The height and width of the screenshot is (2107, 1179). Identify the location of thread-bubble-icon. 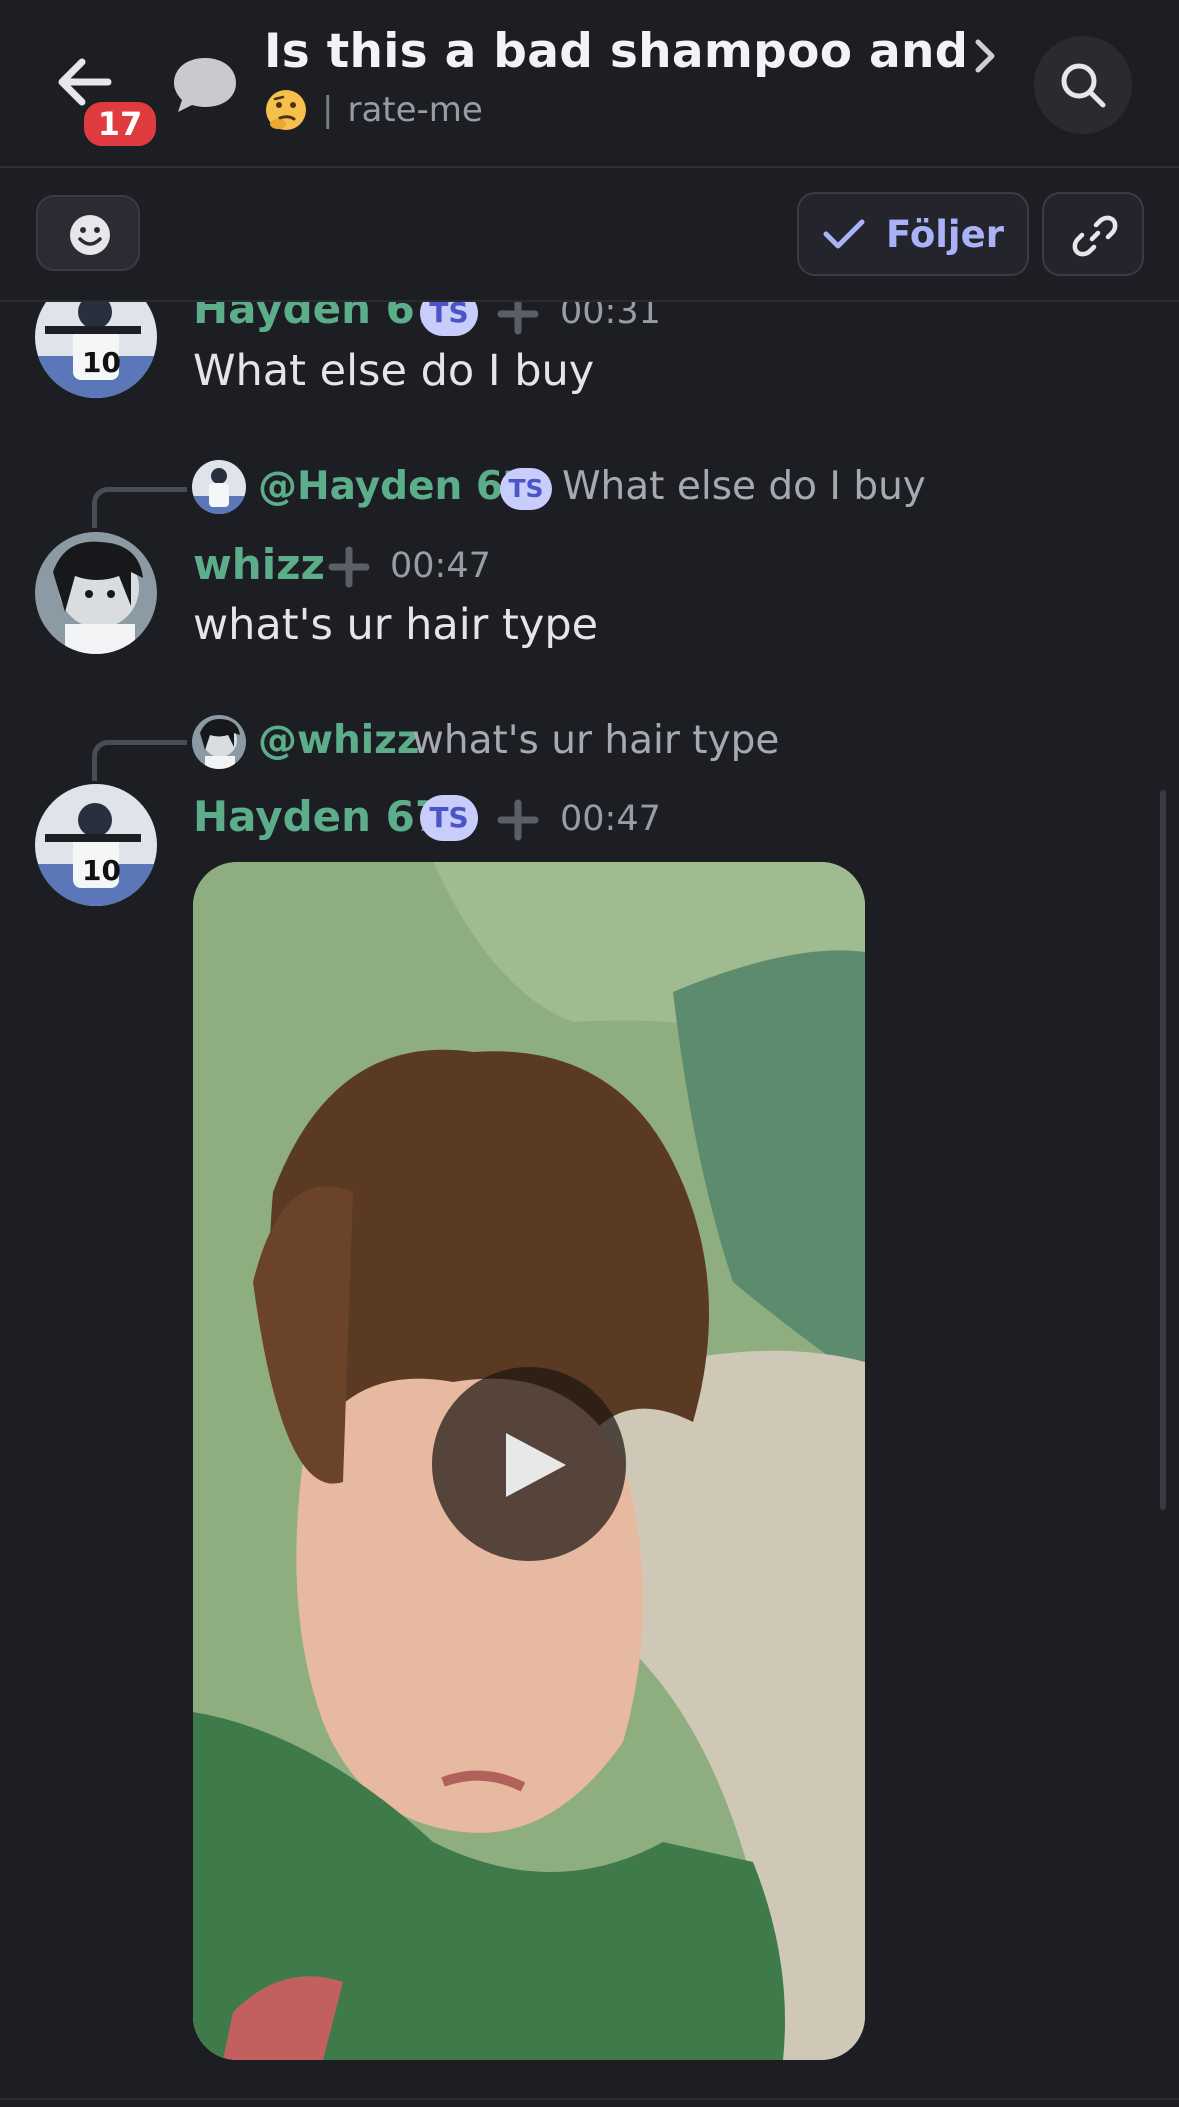
(205, 85).